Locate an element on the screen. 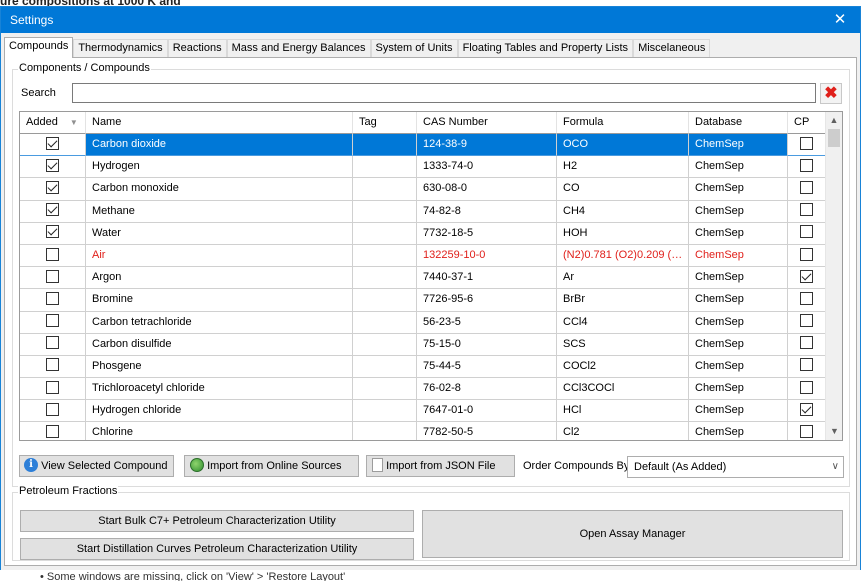  column-header-tag: Tag is located at coordinates (385, 123).